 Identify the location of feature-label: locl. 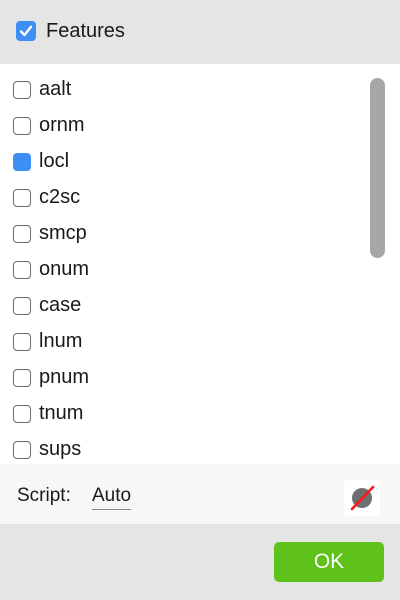
(54, 161).